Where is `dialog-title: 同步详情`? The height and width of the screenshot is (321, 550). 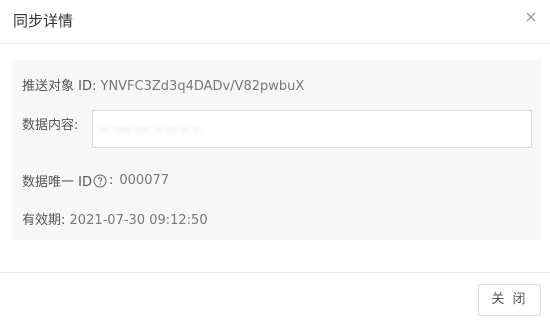
dialog-title: 同步详情 is located at coordinates (43, 21).